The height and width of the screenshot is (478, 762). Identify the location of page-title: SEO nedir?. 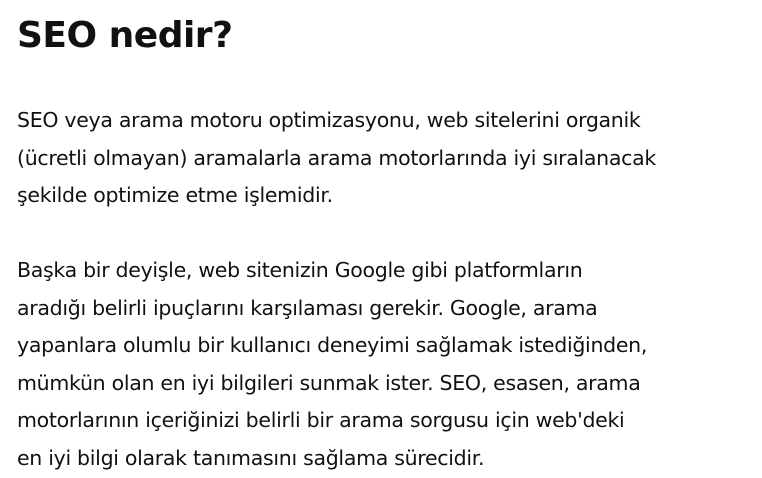
(125, 35).